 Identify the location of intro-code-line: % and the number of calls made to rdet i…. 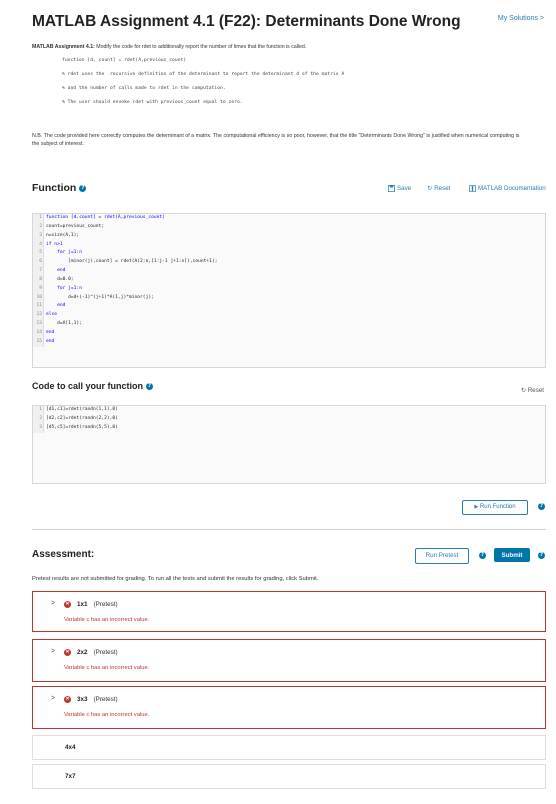
(144, 88).